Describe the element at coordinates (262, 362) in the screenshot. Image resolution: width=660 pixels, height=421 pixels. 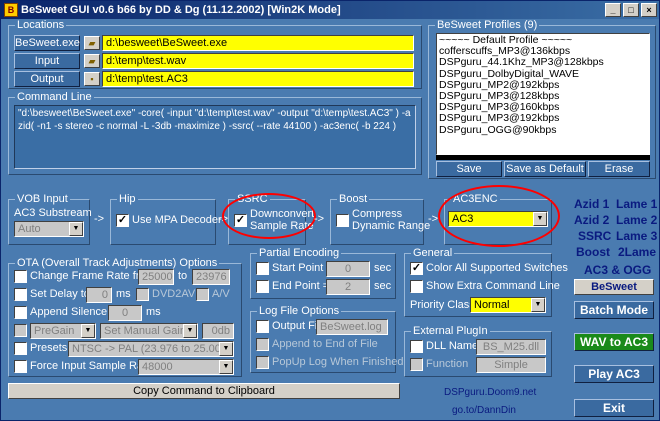
I see `popup-log-checkbox` at that location.